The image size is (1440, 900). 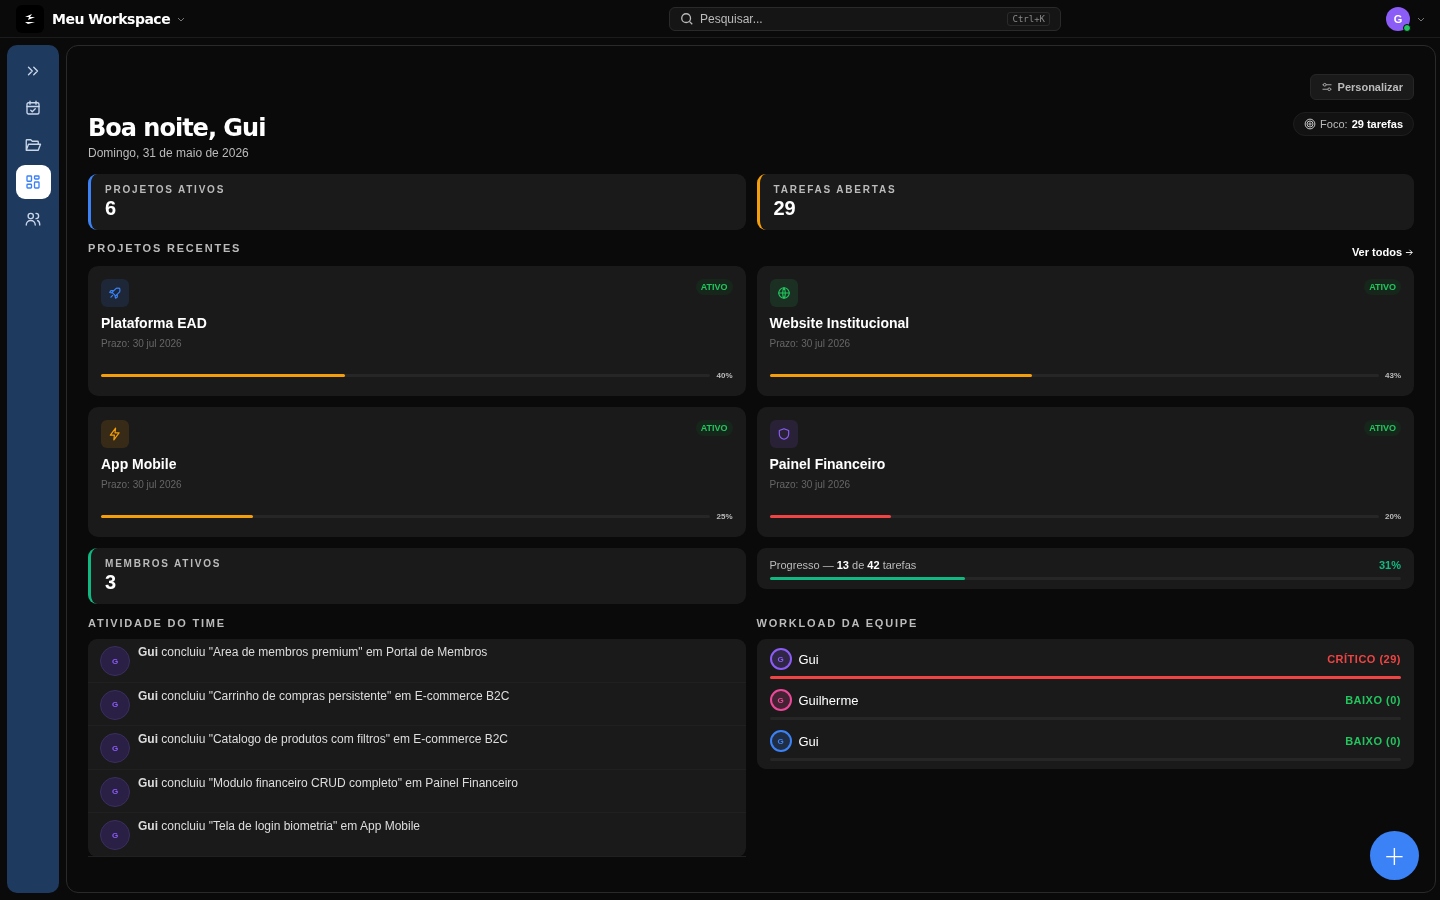 I want to click on target-icon, so click(x=1310, y=124).